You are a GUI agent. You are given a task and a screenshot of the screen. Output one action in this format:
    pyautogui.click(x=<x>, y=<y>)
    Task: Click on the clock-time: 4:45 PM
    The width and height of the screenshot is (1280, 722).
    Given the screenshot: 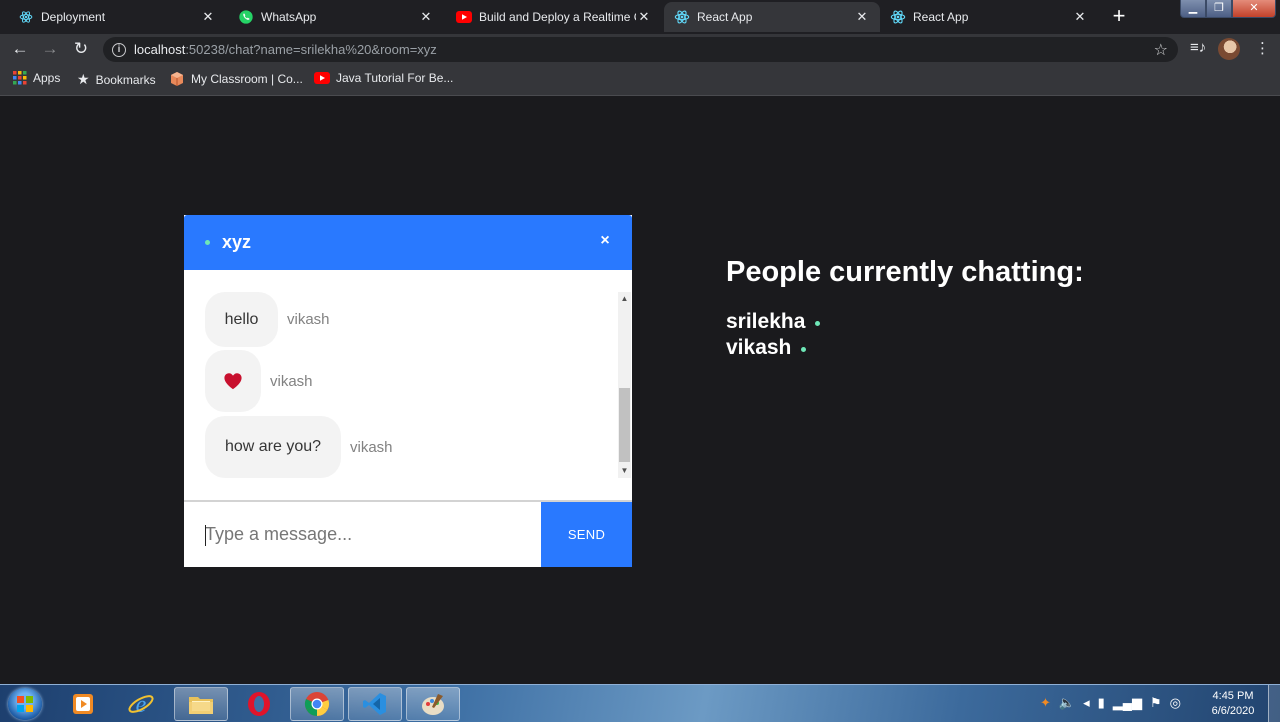 What is the action you would take?
    pyautogui.click(x=1233, y=696)
    